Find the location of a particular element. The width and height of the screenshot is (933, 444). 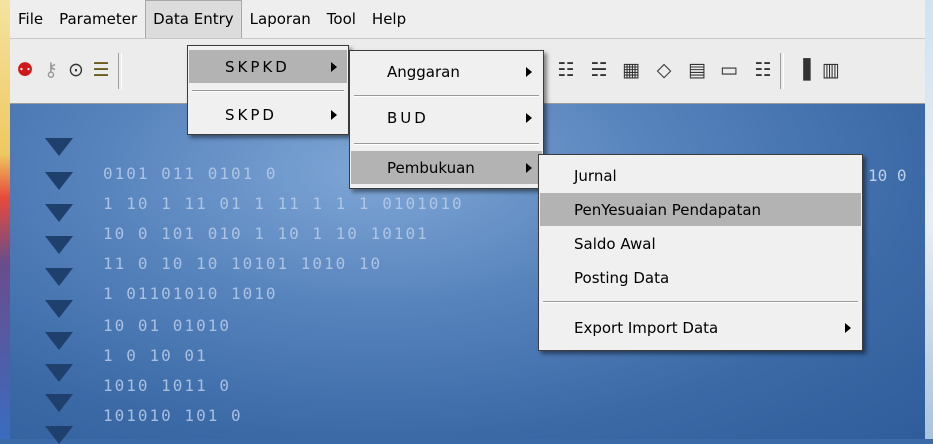

data-entry-menu: SKPKD SKPD is located at coordinates (268, 90).